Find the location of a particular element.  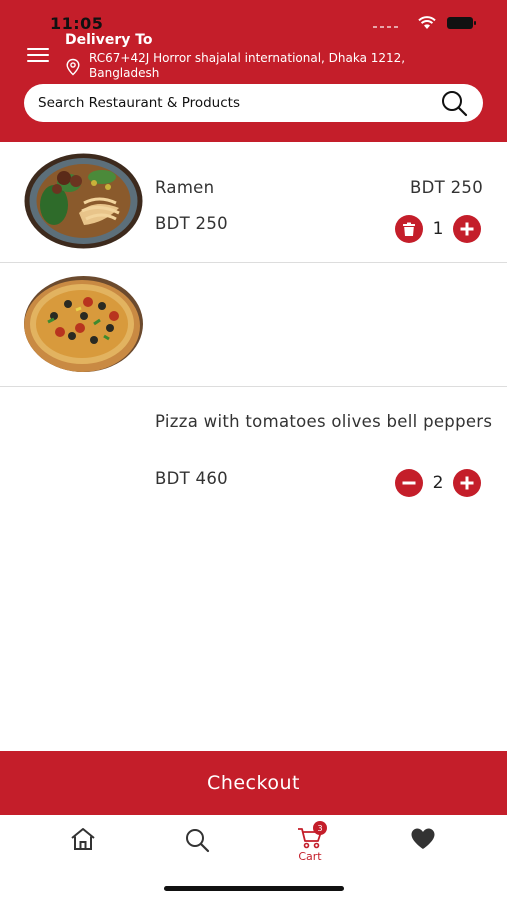

tab-home is located at coordinates (83, 847).